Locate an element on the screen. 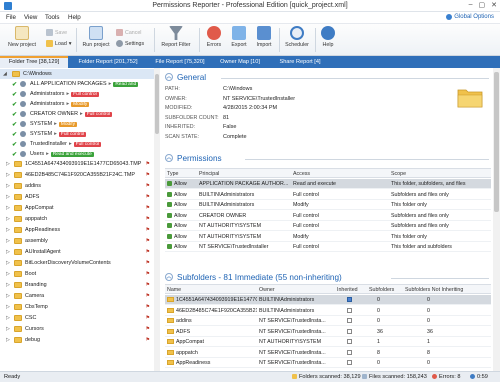 The height and width of the screenshot is (382, 500). close-icon: ✕ is located at coordinates (494, 5).